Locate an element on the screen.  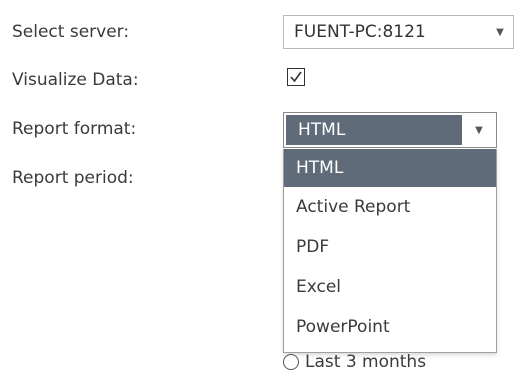
dropdown-option-powerpoint: PowerPoint is located at coordinates (390, 327).